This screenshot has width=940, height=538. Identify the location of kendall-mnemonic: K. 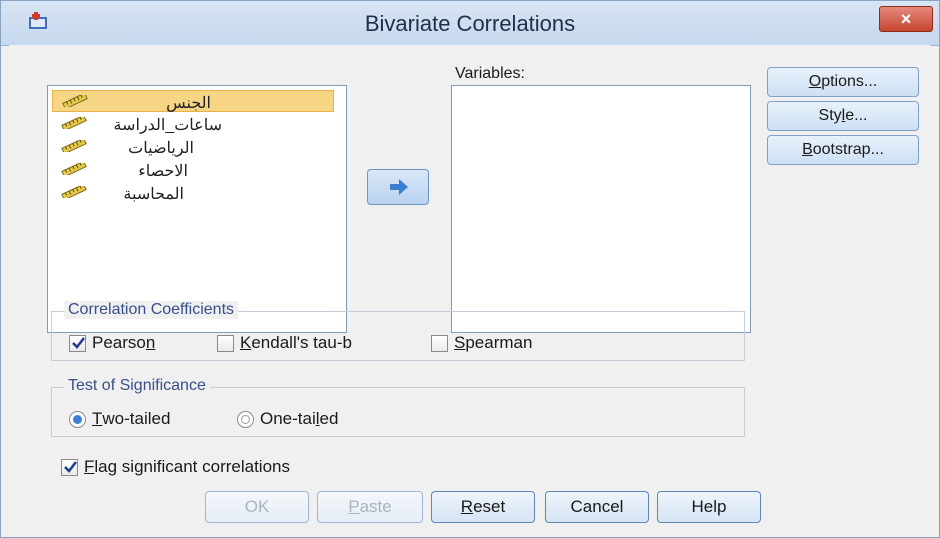
(246, 342).